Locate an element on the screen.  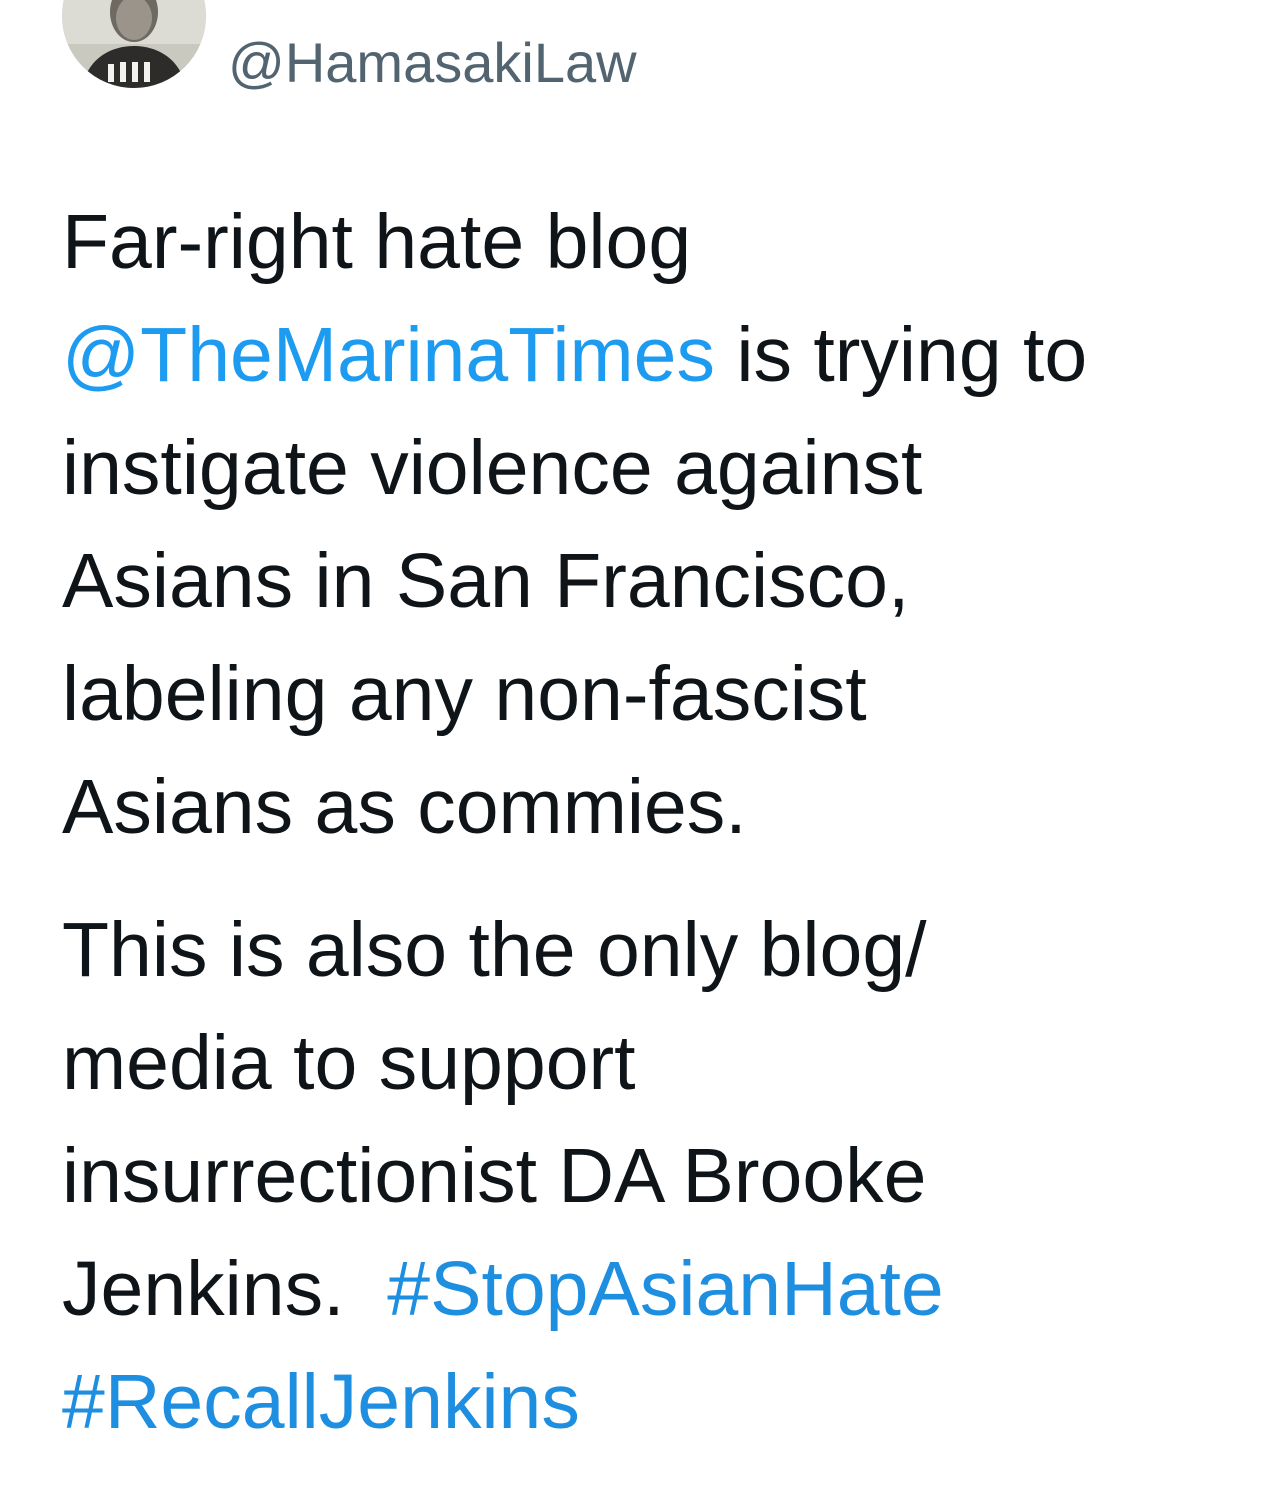
tweet-line: Far-right hate blog is located at coordinates (377, 242).